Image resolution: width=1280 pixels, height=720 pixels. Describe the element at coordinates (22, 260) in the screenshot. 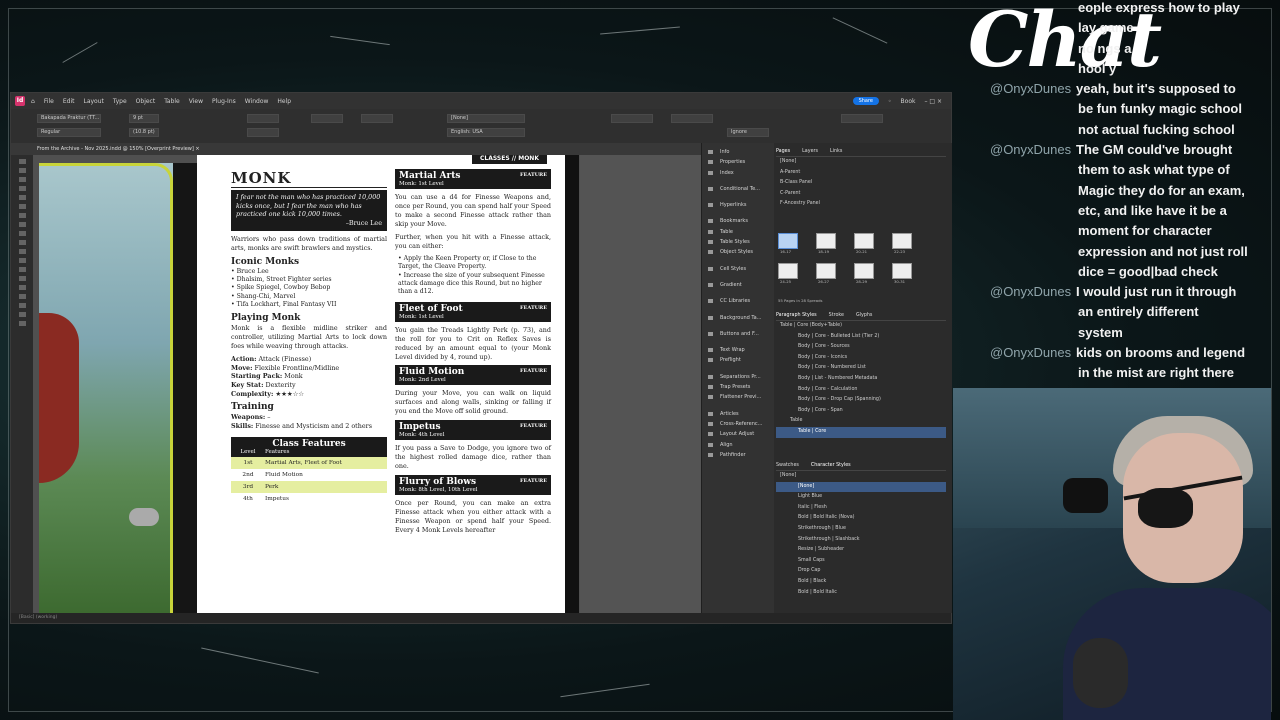

I see `transform-tool-icon` at that location.